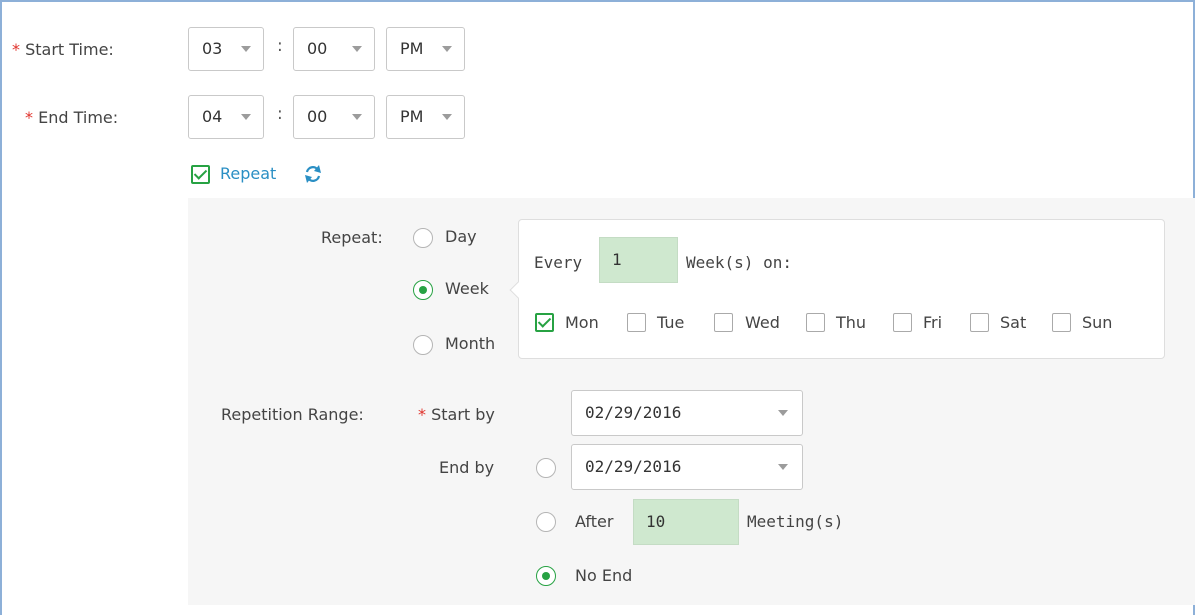 This screenshot has height=615, width=1195. What do you see at coordinates (423, 238) in the screenshot?
I see `repeat-day-radio` at bounding box center [423, 238].